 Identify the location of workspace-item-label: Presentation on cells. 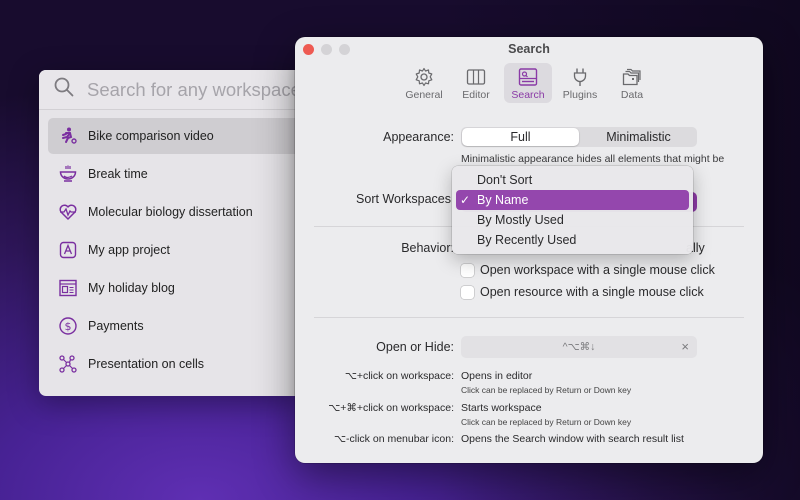
(146, 364).